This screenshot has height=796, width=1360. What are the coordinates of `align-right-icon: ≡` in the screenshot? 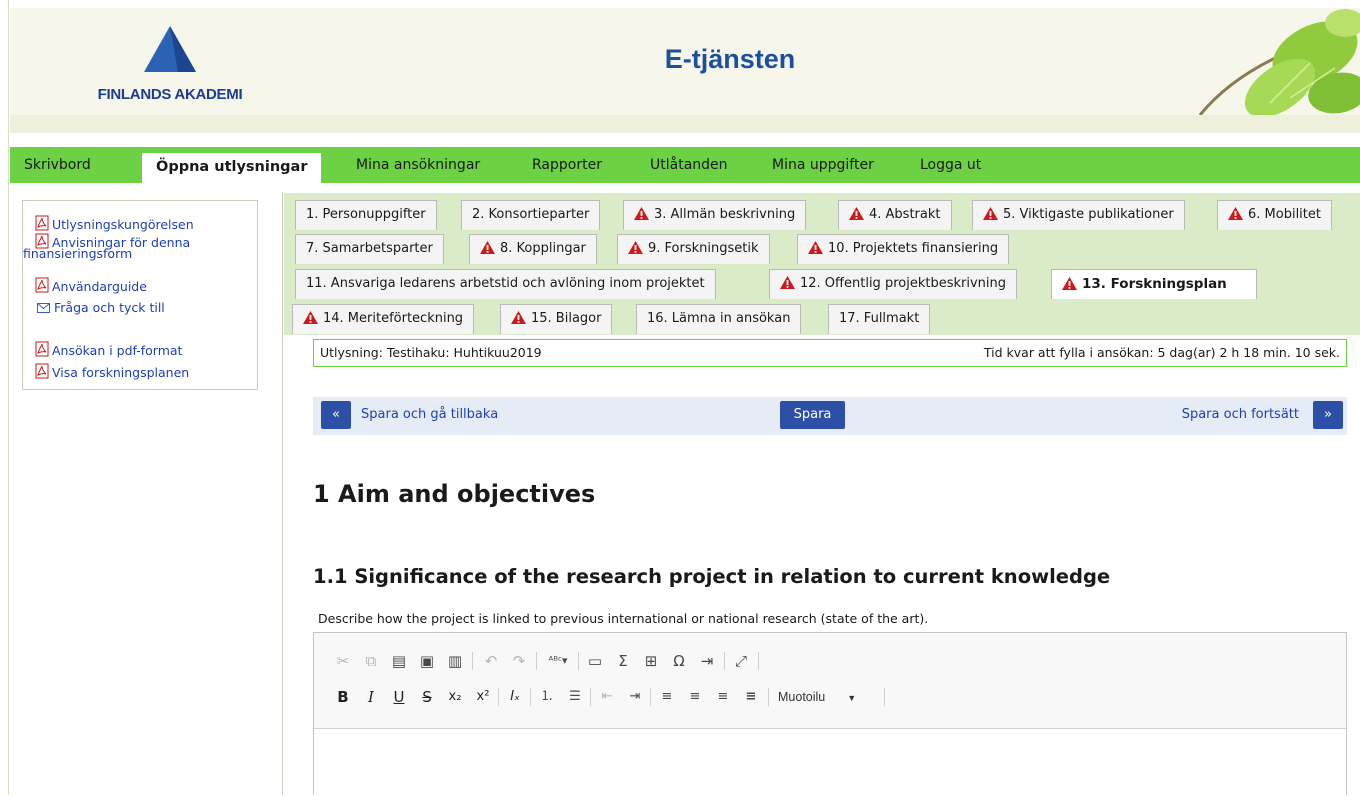 It's located at (723, 697).